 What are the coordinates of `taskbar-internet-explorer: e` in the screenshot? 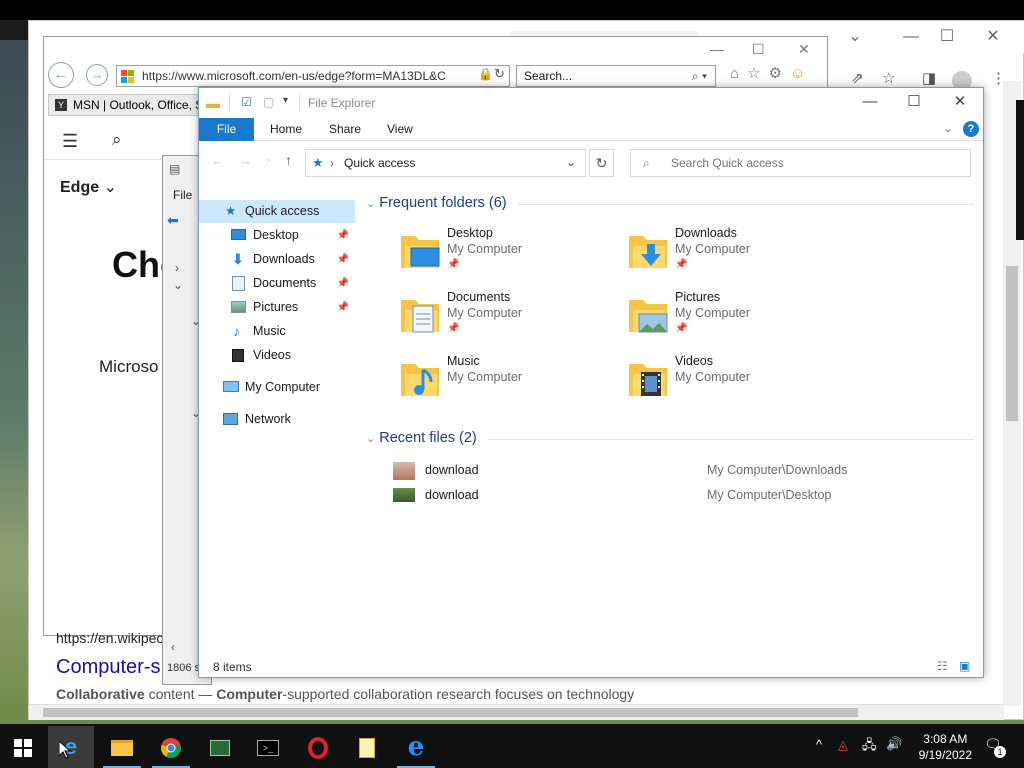 It's located at (416, 747).